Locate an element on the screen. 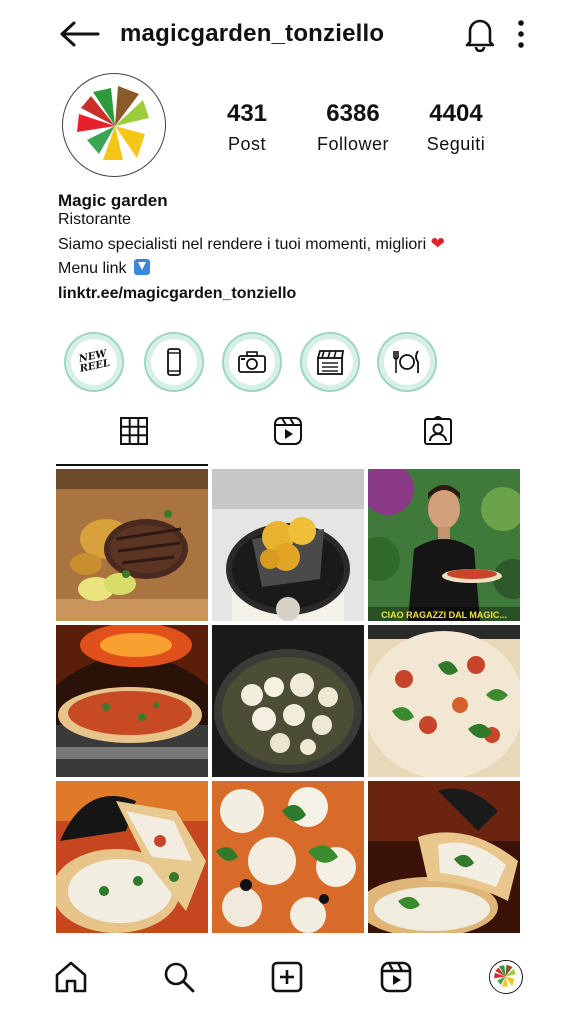 The width and height of the screenshot is (576, 1024). fried-balls-basket-photo is located at coordinates (288, 545).